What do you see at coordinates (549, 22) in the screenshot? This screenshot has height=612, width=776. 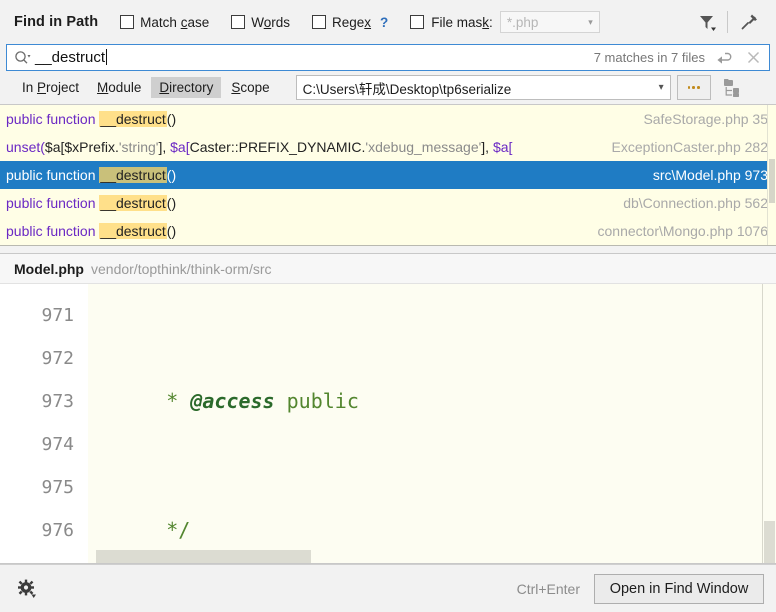 I see `file-mask-dropdown: *.php ▾` at bounding box center [549, 22].